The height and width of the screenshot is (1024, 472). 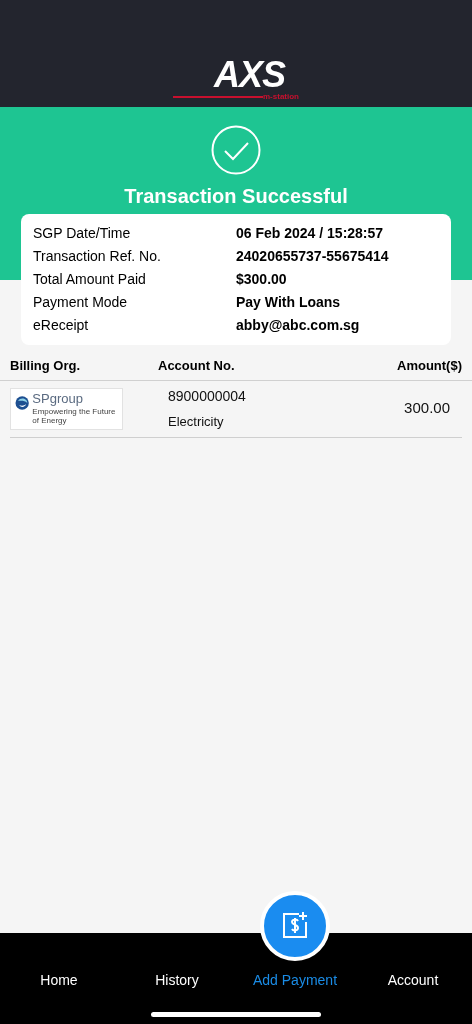 What do you see at coordinates (46, 366) in the screenshot?
I see `column-header: Billing Org.` at bounding box center [46, 366].